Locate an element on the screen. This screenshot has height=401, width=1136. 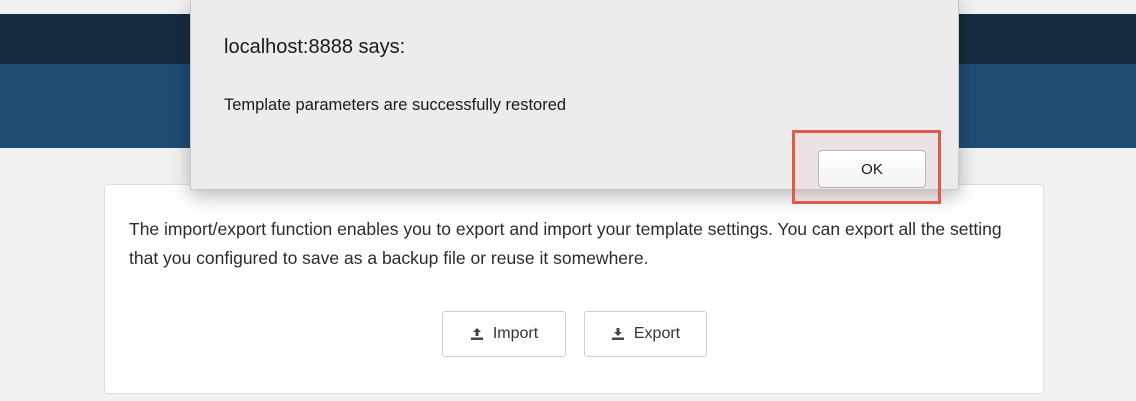
dialog-title: localhost:8888 says: is located at coordinates (315, 47).